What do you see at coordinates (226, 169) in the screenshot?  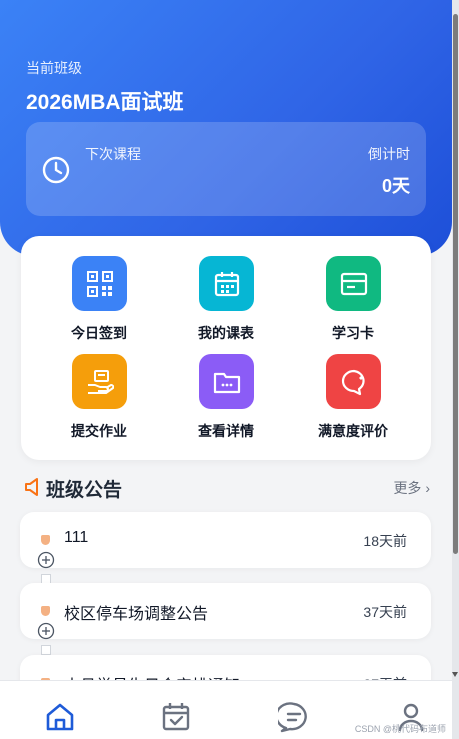 I see `next-course-card: 下次课程 倒计时 0天` at bounding box center [226, 169].